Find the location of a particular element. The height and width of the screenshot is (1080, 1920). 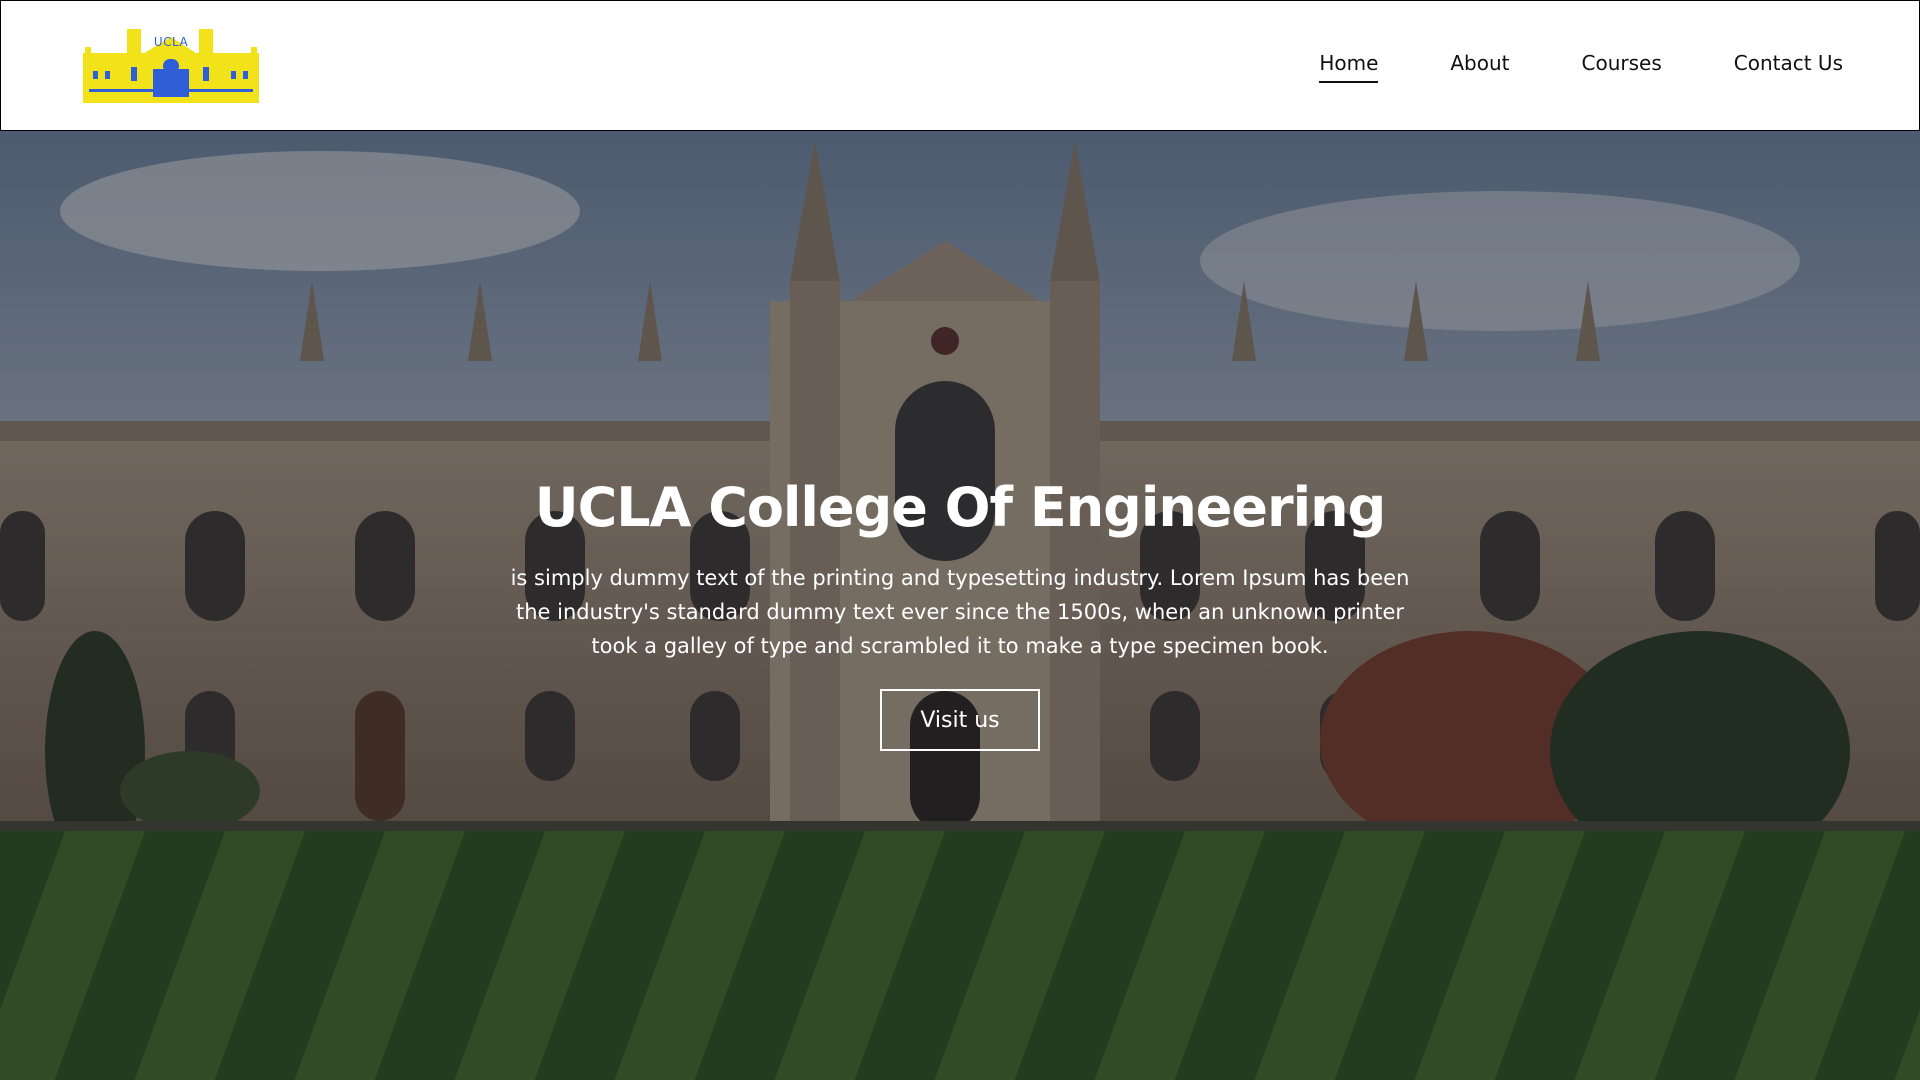

navbar: UCLA Home About Courses Contact Us is located at coordinates (960, 65).